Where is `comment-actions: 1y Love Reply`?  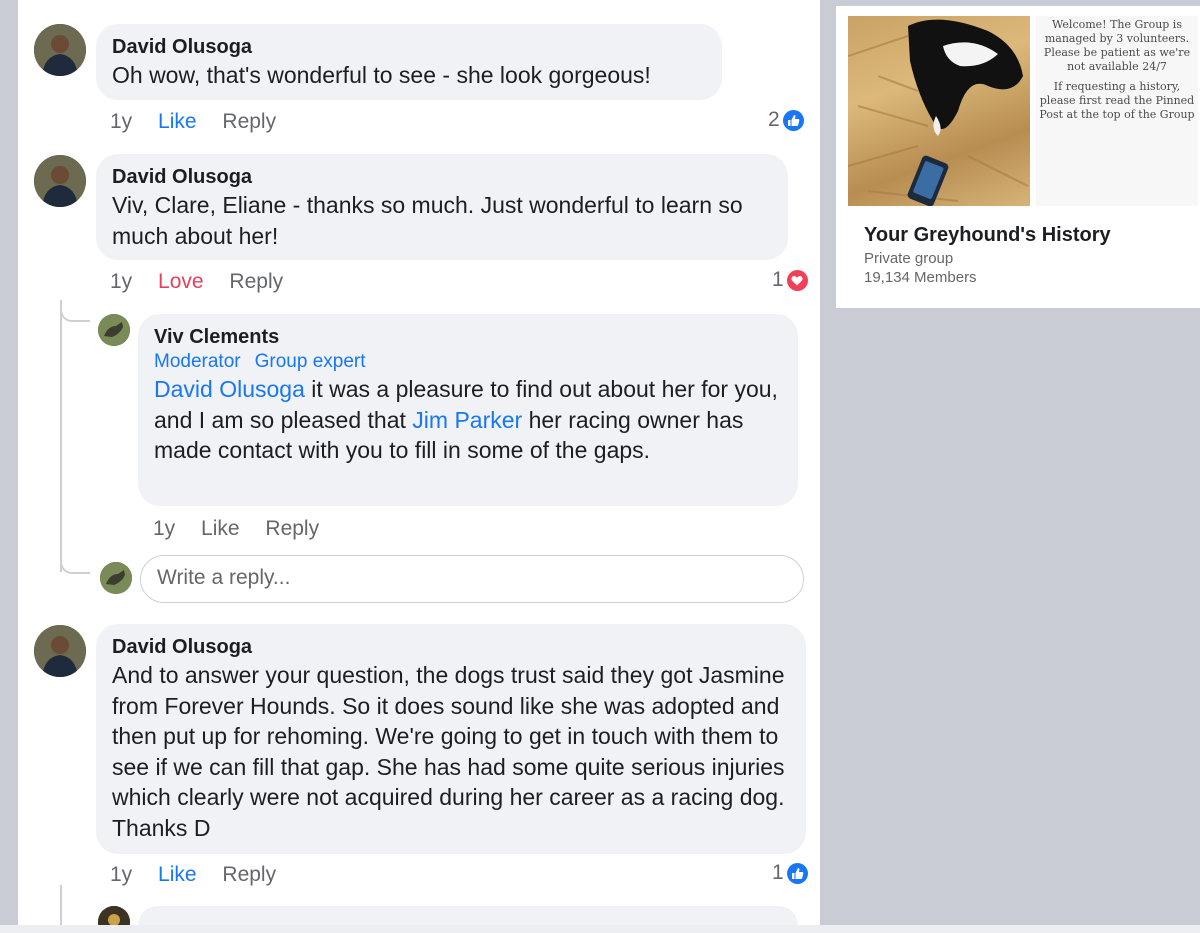 comment-actions: 1y Love Reply is located at coordinates (206, 282).